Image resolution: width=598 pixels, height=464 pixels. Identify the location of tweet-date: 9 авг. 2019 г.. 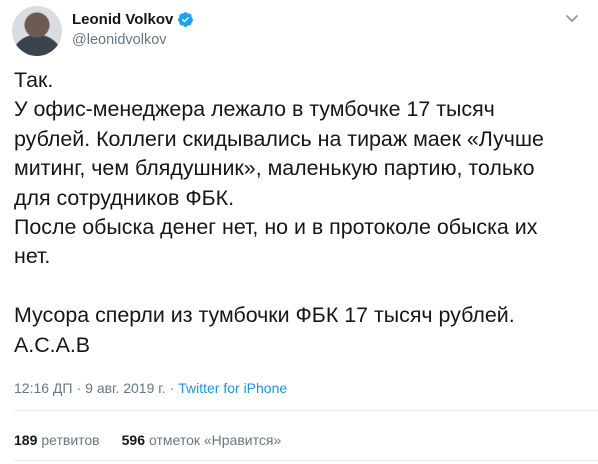
(125, 388).